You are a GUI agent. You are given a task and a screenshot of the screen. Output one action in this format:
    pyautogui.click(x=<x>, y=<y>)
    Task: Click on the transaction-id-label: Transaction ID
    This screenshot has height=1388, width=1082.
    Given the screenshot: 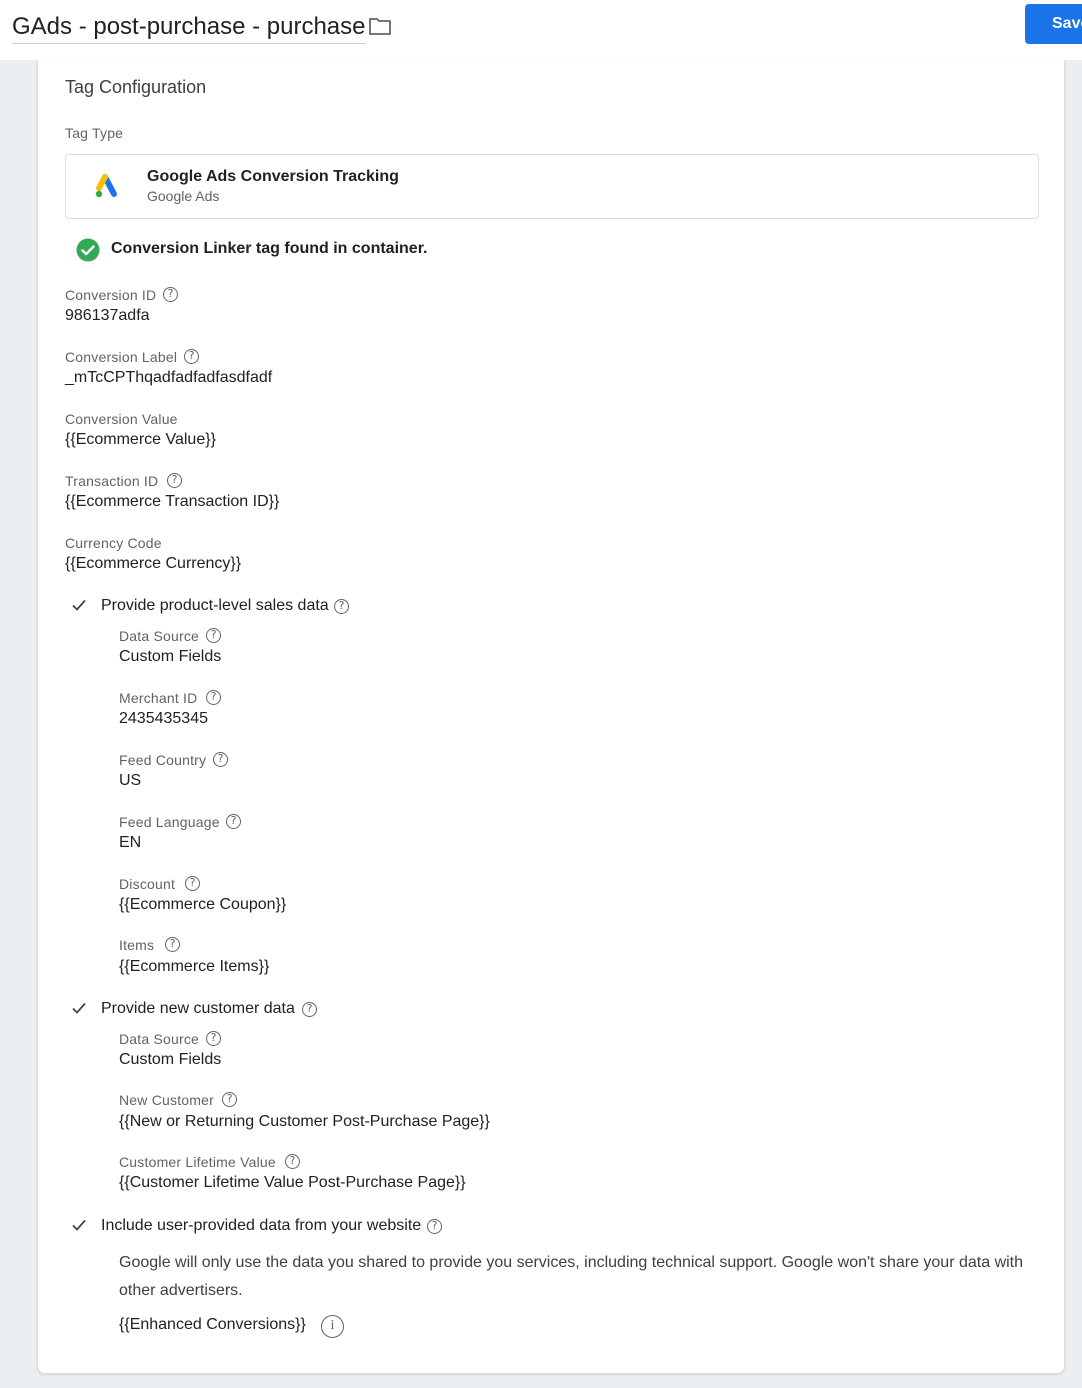 What is the action you would take?
    pyautogui.click(x=112, y=481)
    